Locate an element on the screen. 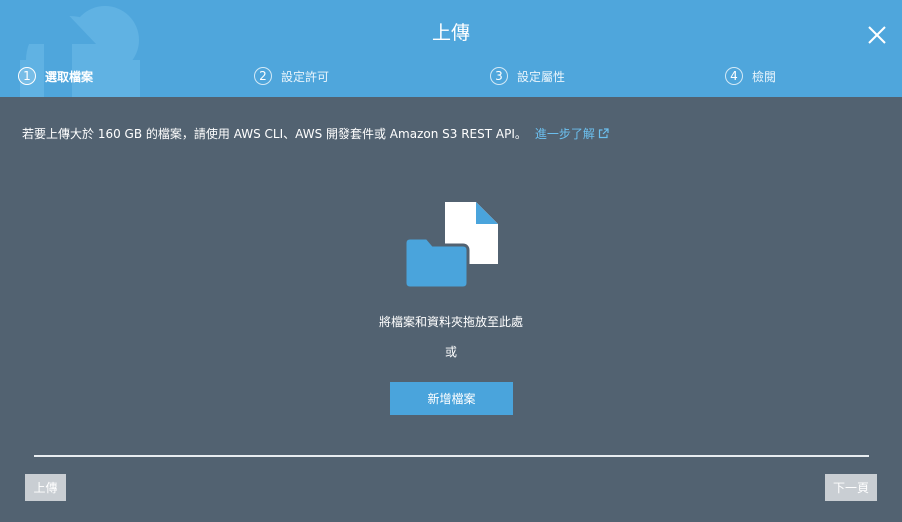  step-select-files: 1 選取檔案 is located at coordinates (55, 76).